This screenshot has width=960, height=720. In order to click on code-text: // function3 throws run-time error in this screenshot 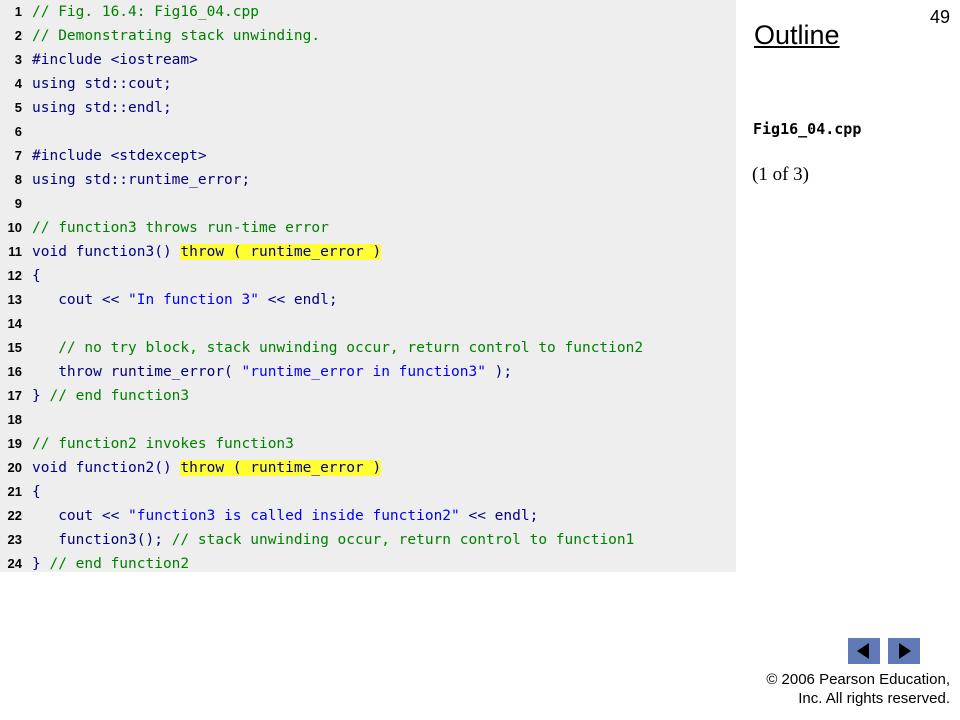, I will do `click(180, 228)`.